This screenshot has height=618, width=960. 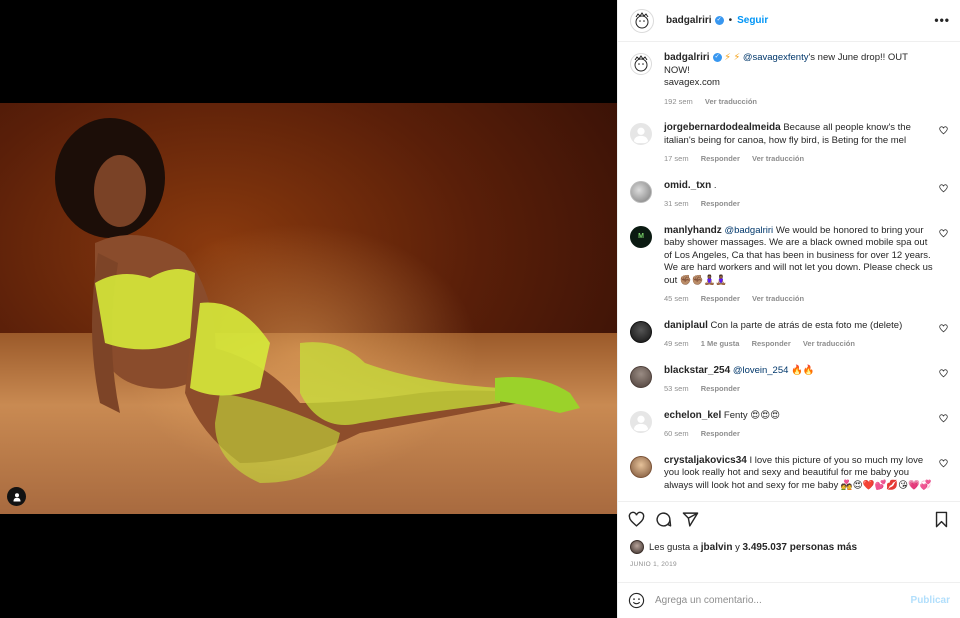 I want to click on user-tag-button, so click(x=16, y=496).